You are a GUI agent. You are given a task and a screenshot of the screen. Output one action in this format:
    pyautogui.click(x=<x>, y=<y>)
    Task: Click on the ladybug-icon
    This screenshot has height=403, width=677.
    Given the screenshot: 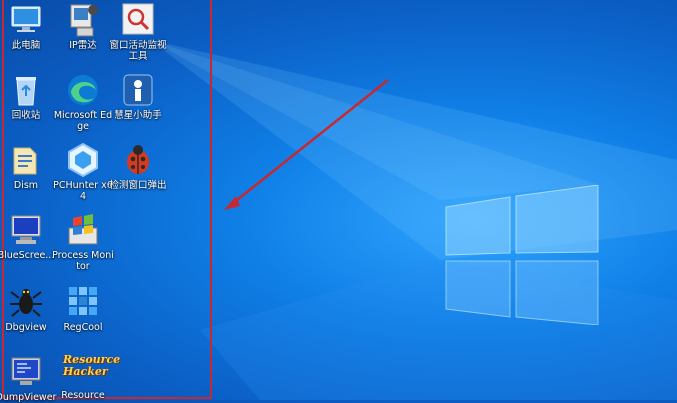 What is the action you would take?
    pyautogui.click(x=138, y=159)
    